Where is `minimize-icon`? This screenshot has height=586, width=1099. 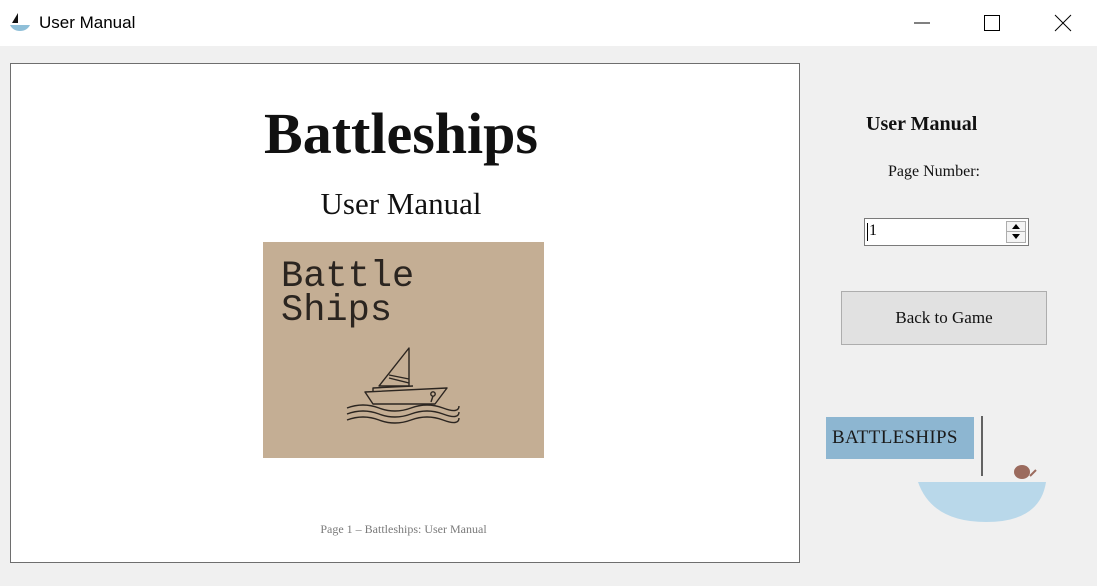
minimize-icon is located at coordinates (922, 23).